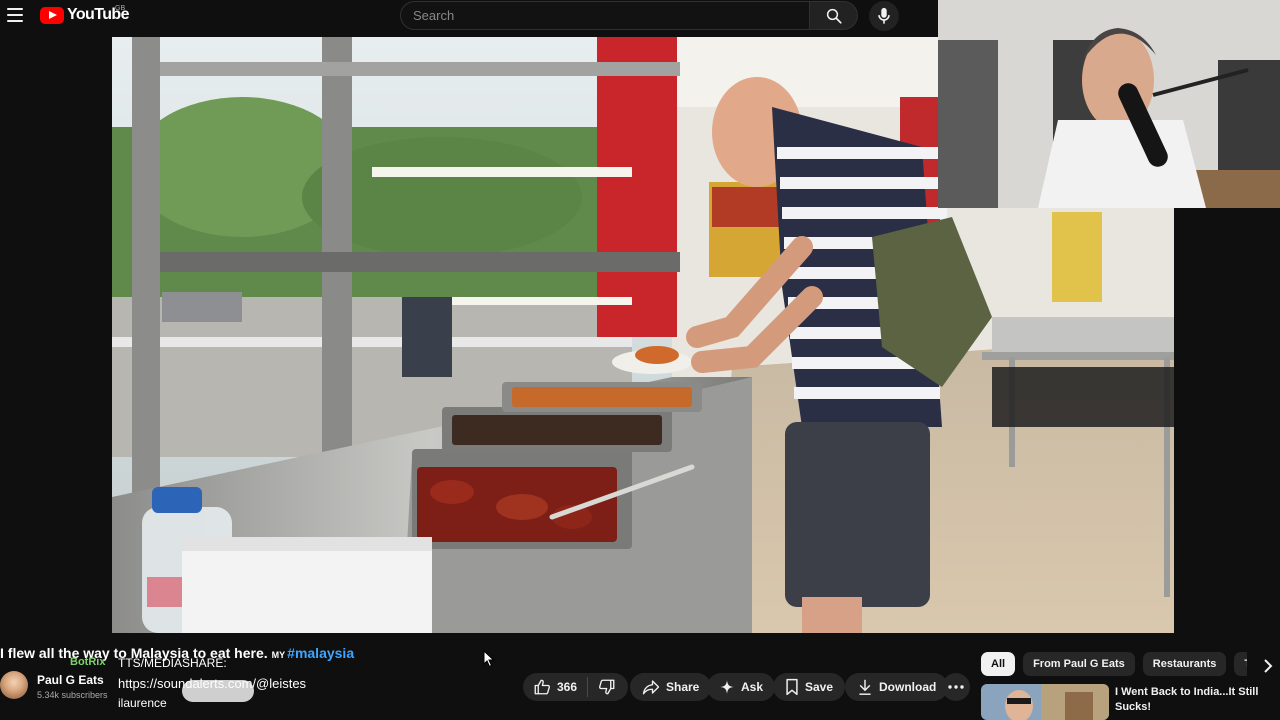  I want to click on flag-emoji: MY, so click(278, 655).